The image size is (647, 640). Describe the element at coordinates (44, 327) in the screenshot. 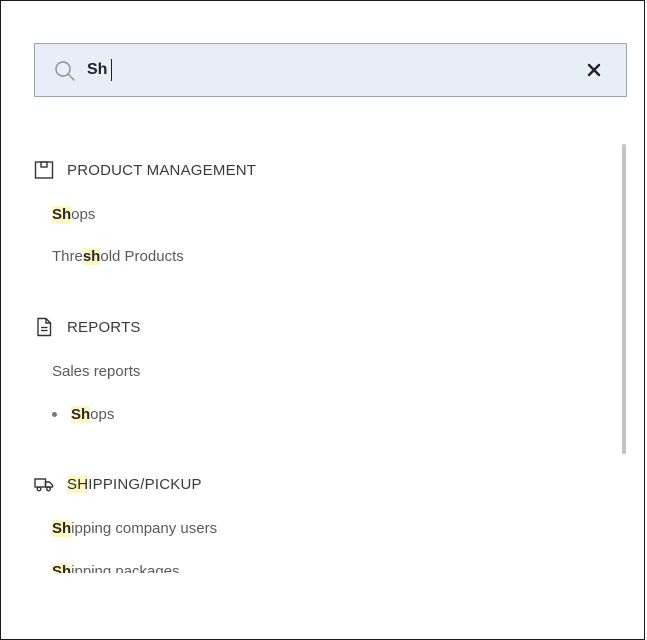

I see `document-icon` at that location.